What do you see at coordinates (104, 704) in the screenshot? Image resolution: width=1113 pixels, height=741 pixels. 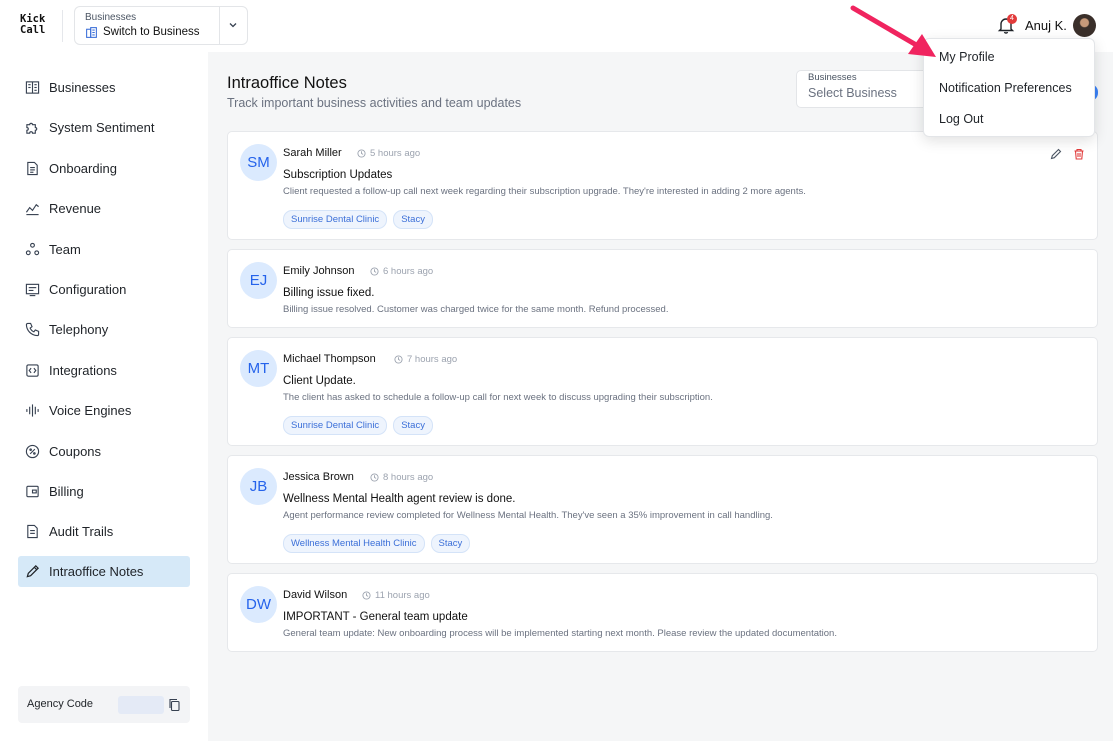 I see `agency-code-panel: Agency Code` at bounding box center [104, 704].